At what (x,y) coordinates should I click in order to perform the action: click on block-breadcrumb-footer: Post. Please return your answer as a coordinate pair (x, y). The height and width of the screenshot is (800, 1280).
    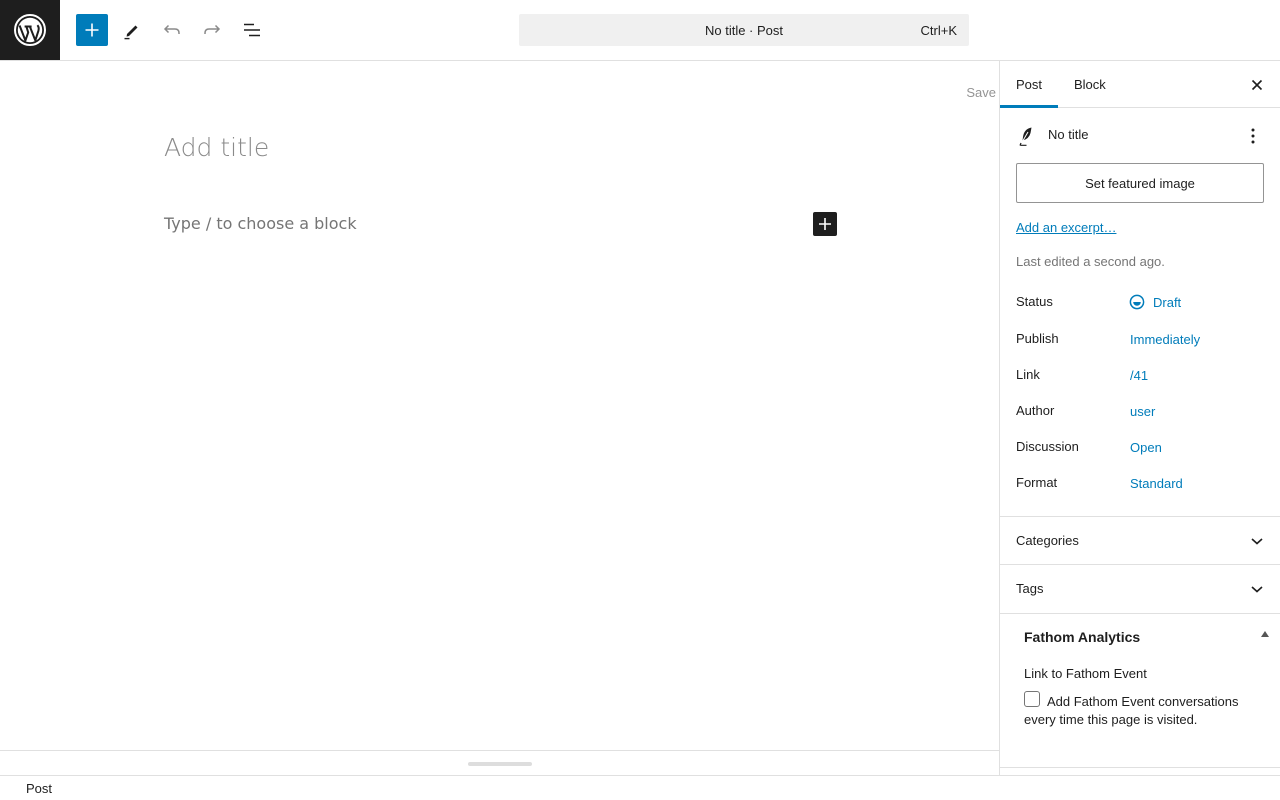
    Looking at the image, I should click on (640, 787).